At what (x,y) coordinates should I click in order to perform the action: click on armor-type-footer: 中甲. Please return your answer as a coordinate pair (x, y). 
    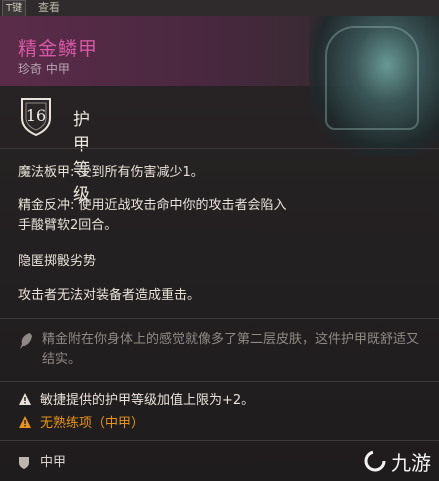
    Looking at the image, I should click on (42, 460).